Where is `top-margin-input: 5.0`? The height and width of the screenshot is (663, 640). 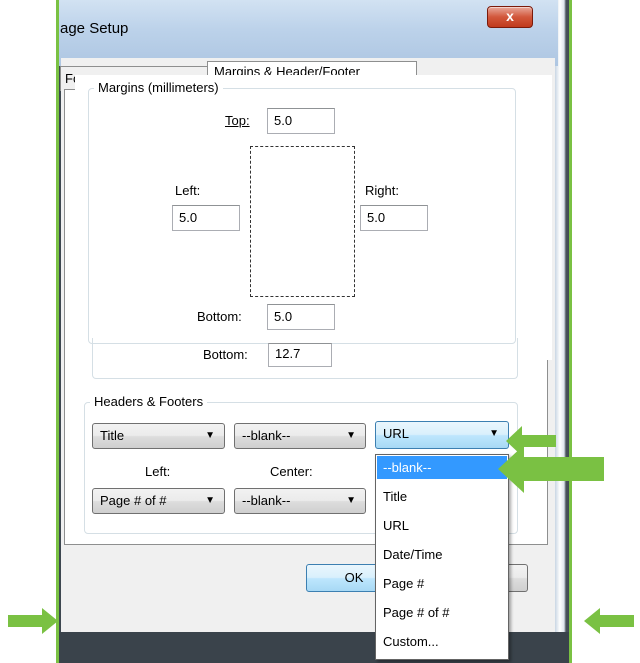 top-margin-input: 5.0 is located at coordinates (301, 121).